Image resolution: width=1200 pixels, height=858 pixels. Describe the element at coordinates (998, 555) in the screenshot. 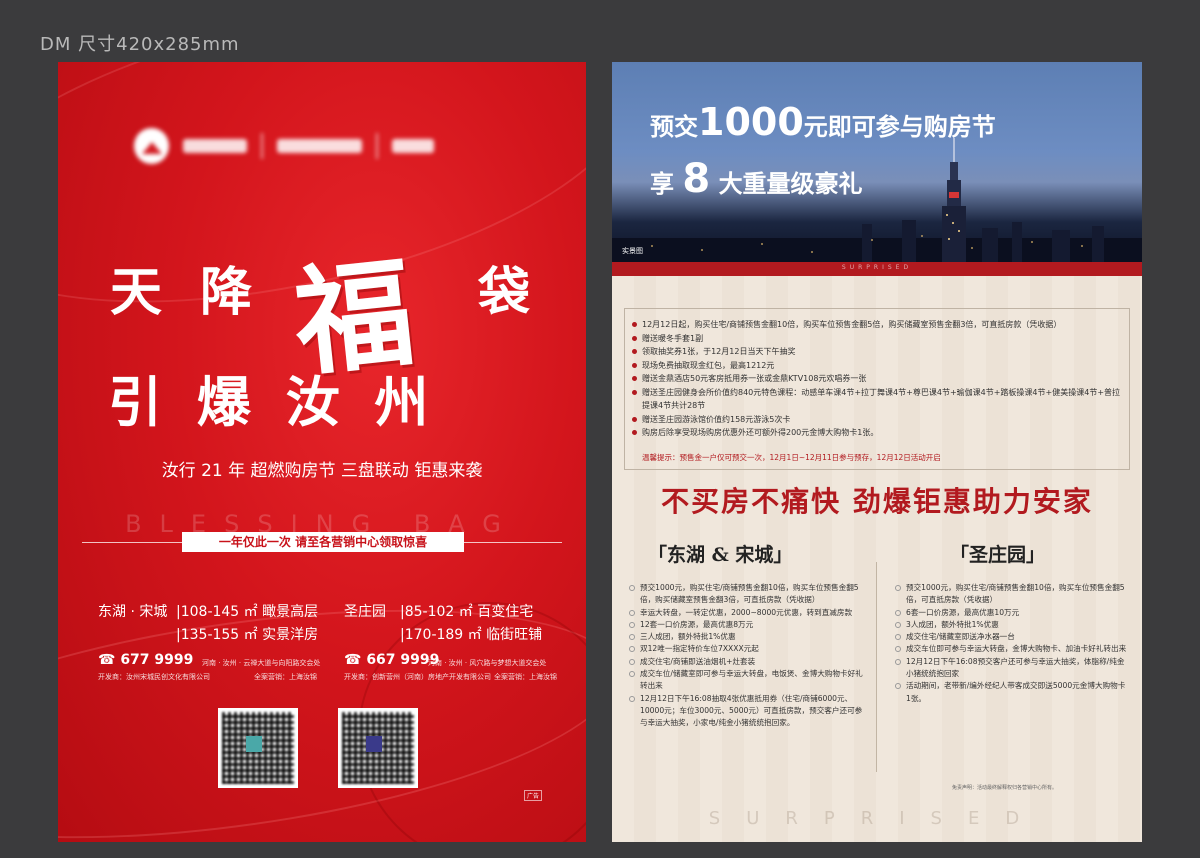

I see `column-title-shengzhuang: 「圣庄园」` at that location.